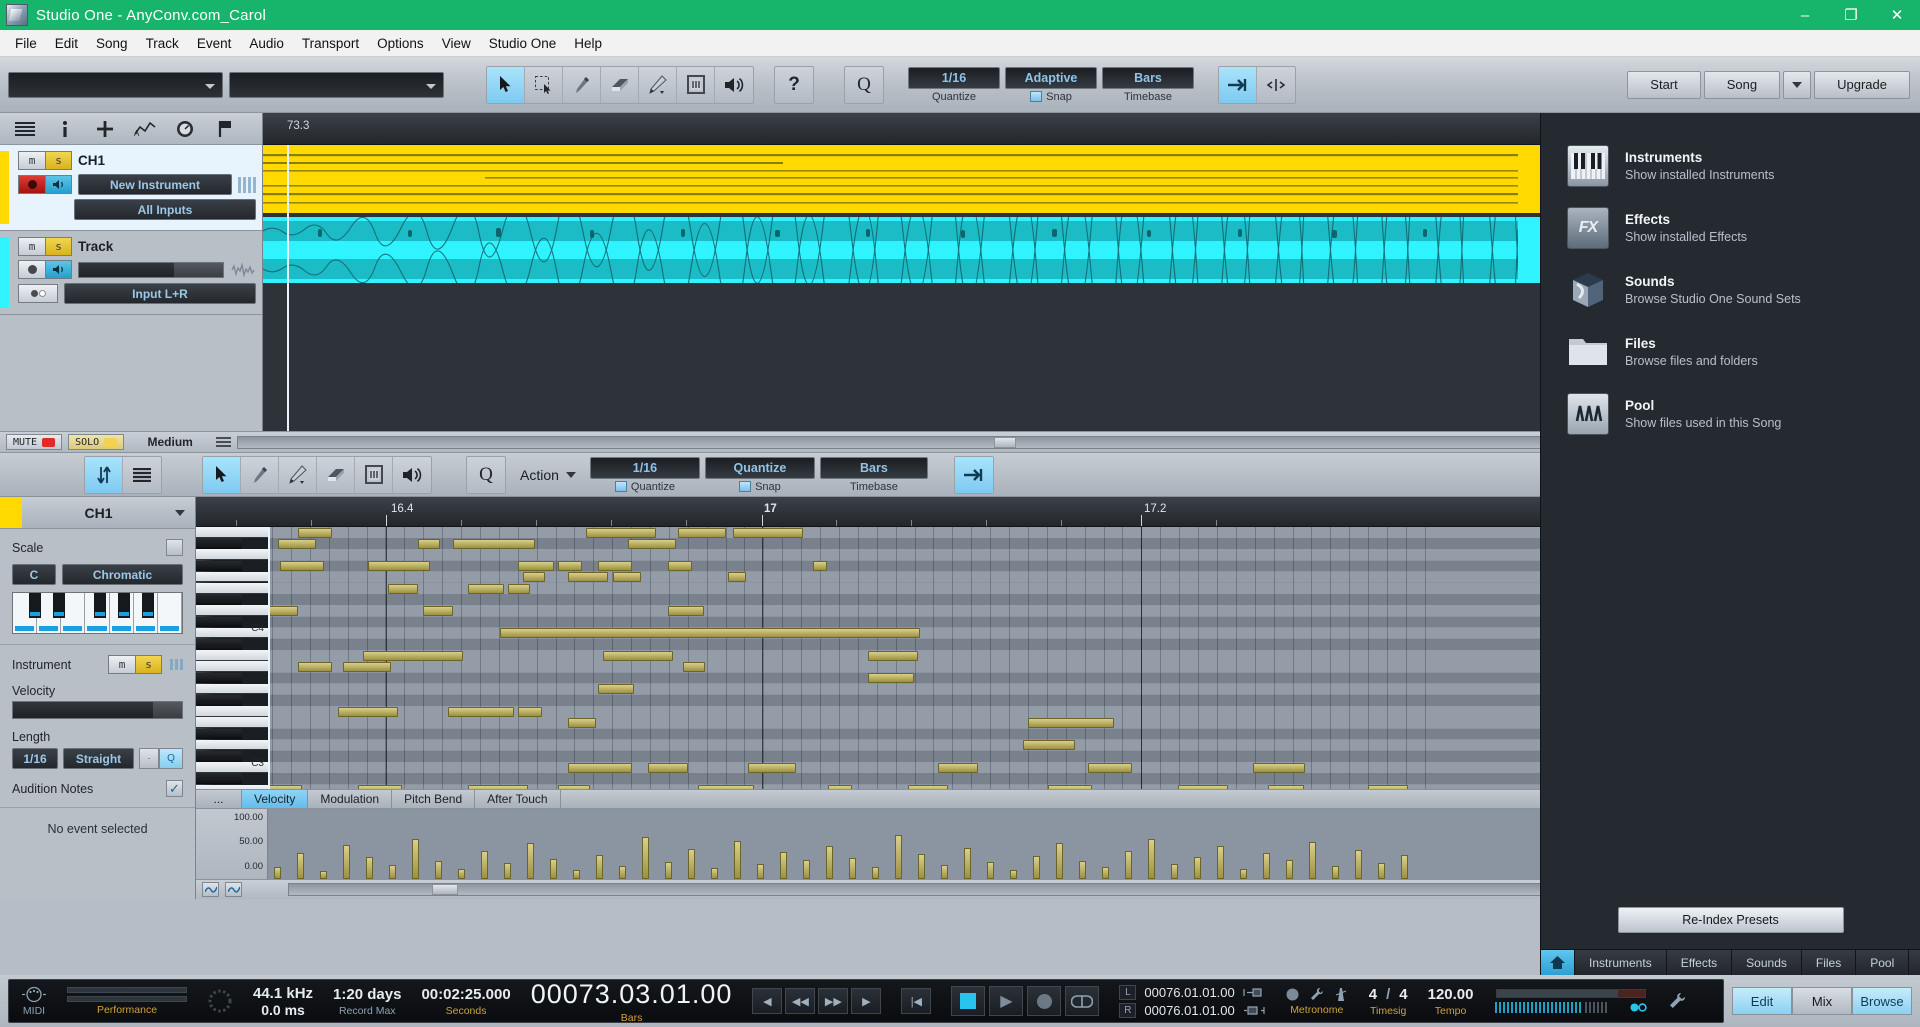  Describe the element at coordinates (26, 43) in the screenshot. I see `menu-item-file: File` at that location.